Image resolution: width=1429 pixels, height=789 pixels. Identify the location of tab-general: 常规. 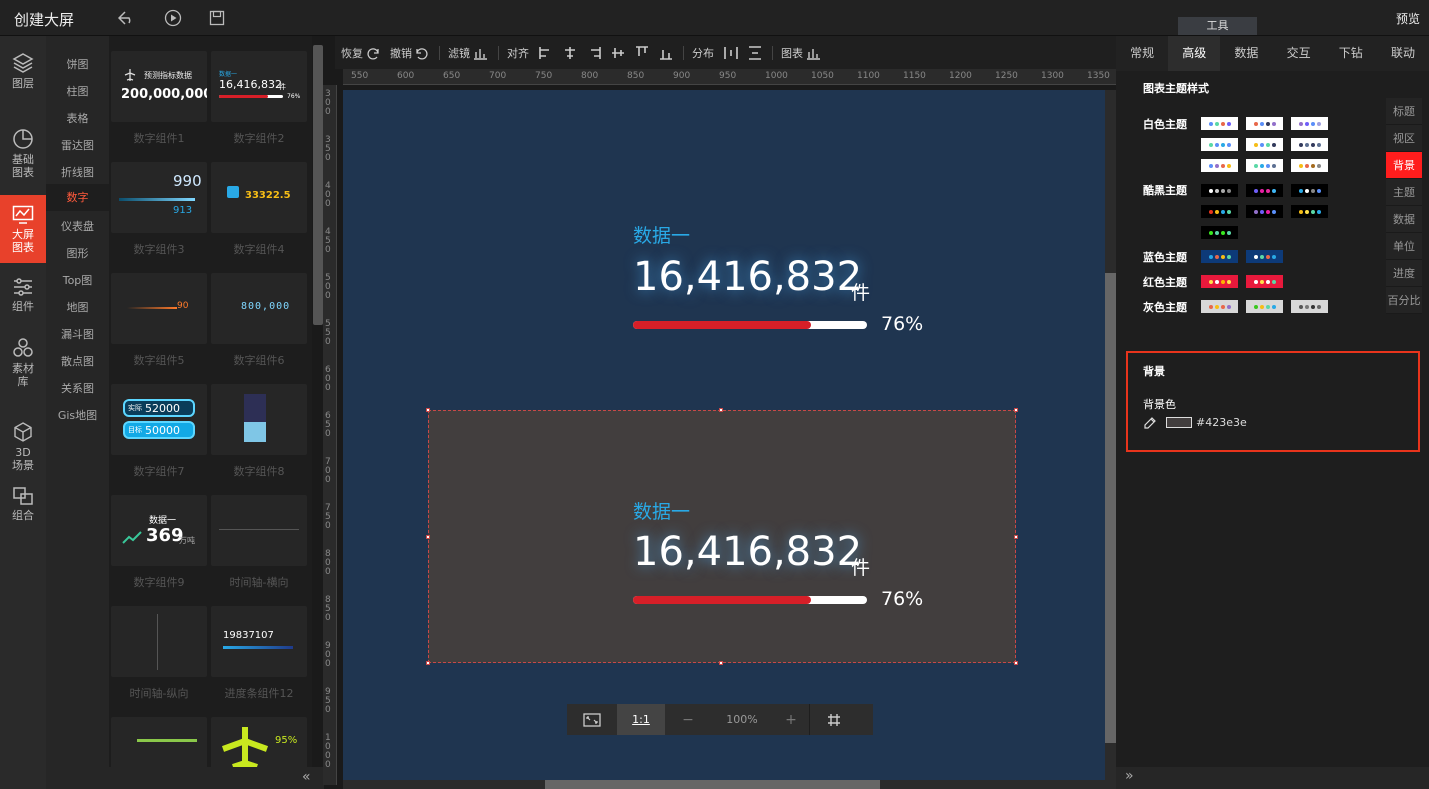
(1142, 53).